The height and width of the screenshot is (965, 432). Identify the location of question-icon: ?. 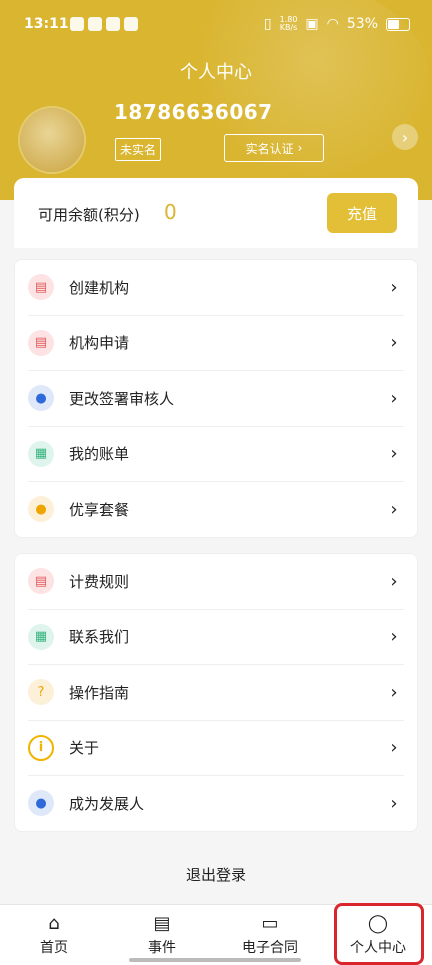
(41, 692).